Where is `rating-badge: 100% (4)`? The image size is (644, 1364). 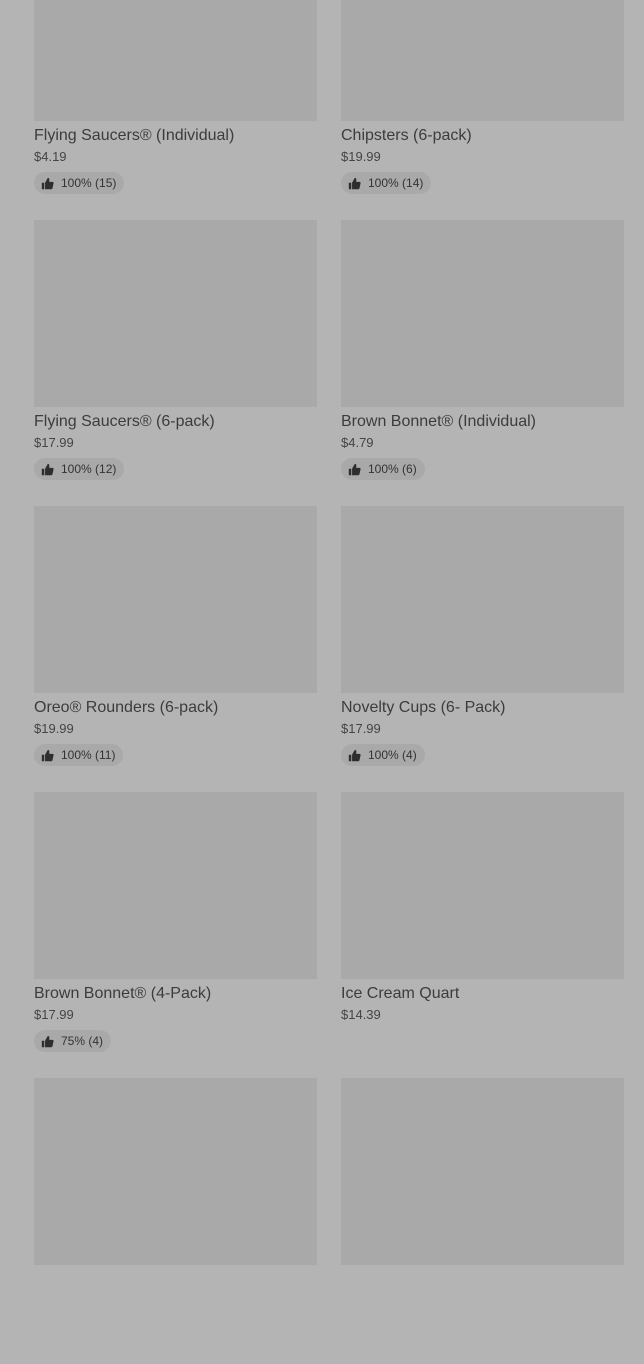 rating-badge: 100% (4) is located at coordinates (383, 755).